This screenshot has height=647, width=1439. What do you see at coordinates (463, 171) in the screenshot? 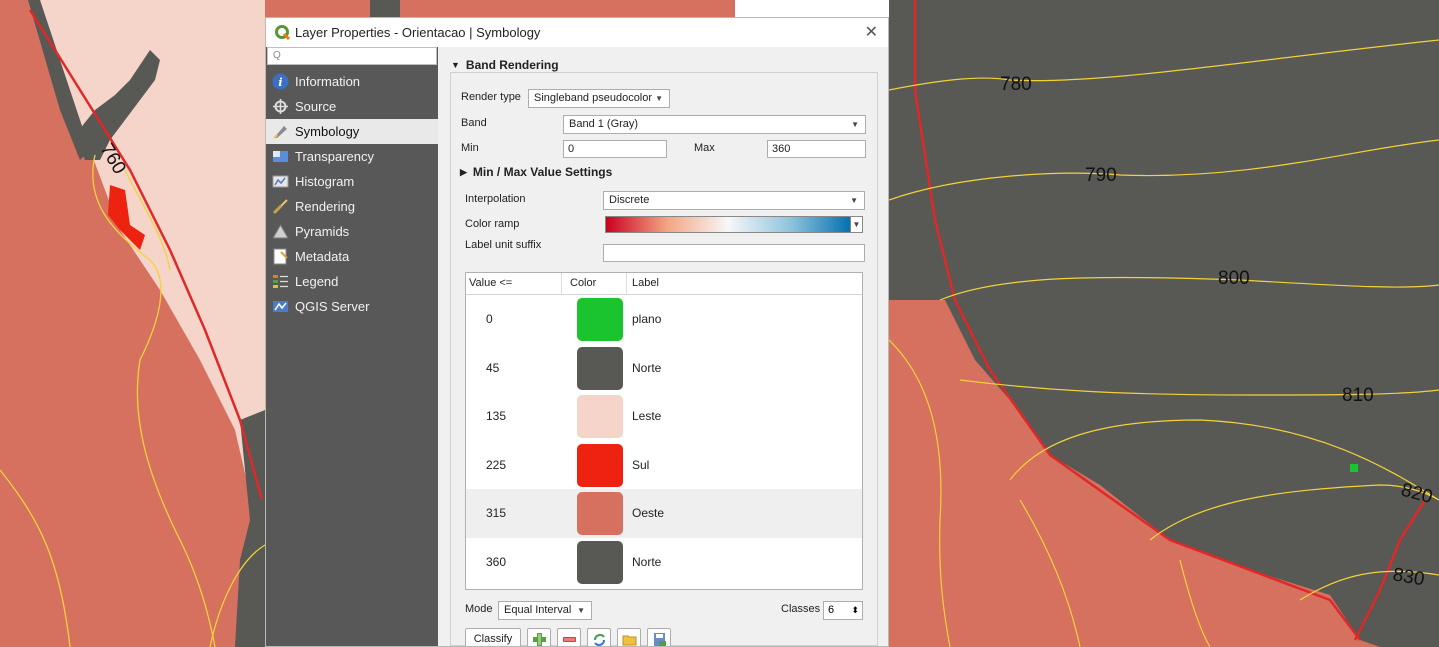
I see `expand-right-icon: ▶` at bounding box center [463, 171].